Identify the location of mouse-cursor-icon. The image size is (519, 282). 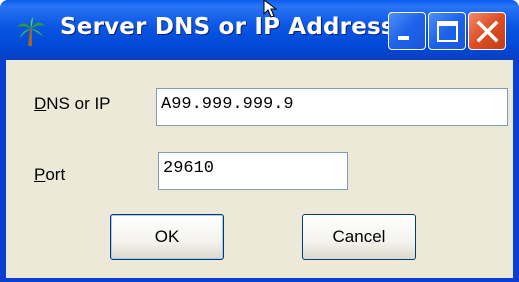
(273, 10).